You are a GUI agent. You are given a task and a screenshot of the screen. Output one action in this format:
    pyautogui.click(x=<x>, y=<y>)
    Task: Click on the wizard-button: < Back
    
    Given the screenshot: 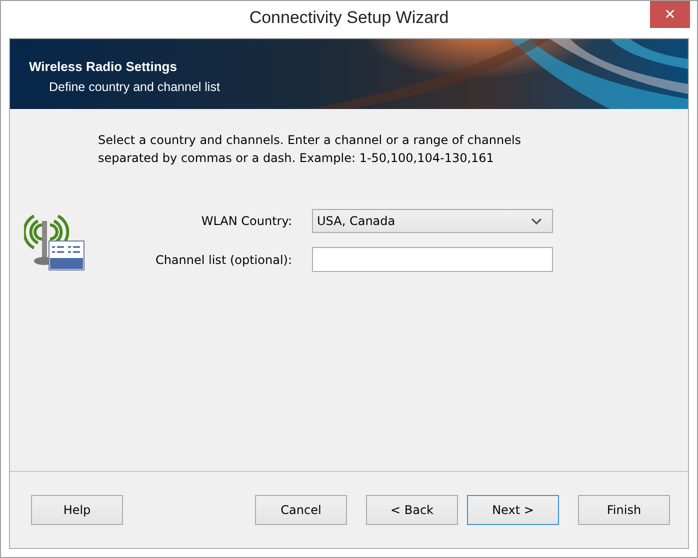 What is the action you would take?
    pyautogui.click(x=412, y=510)
    